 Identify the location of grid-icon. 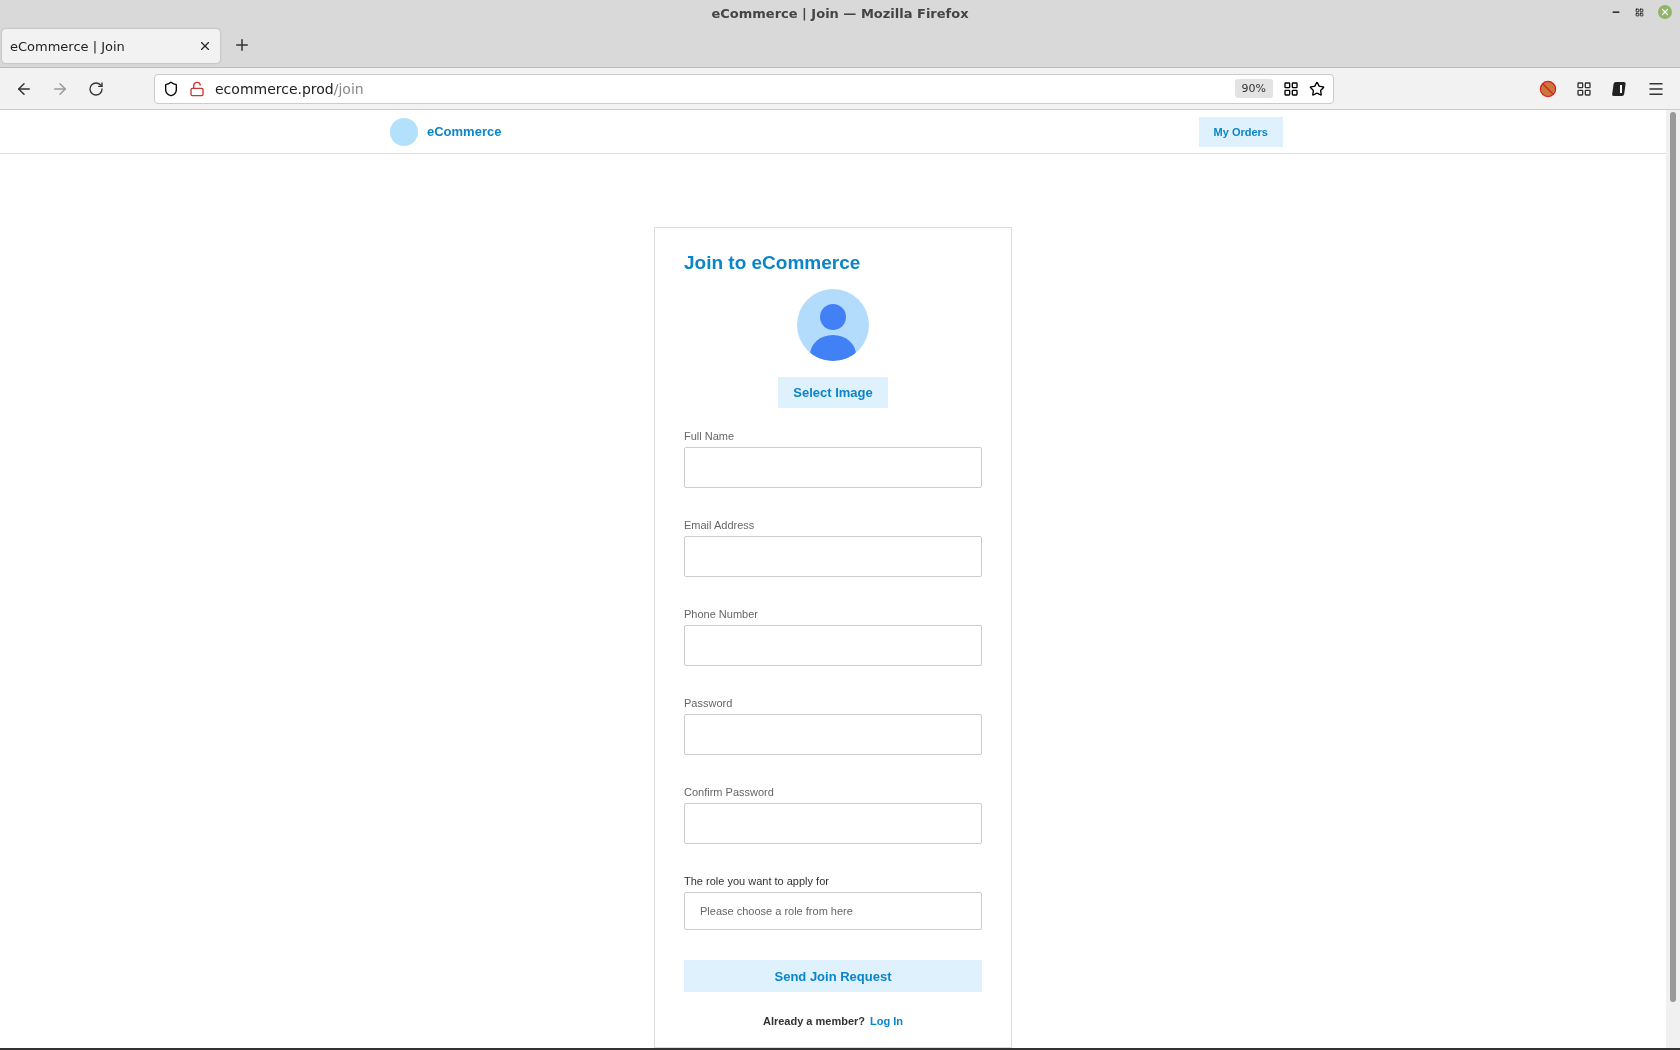
(1291, 88).